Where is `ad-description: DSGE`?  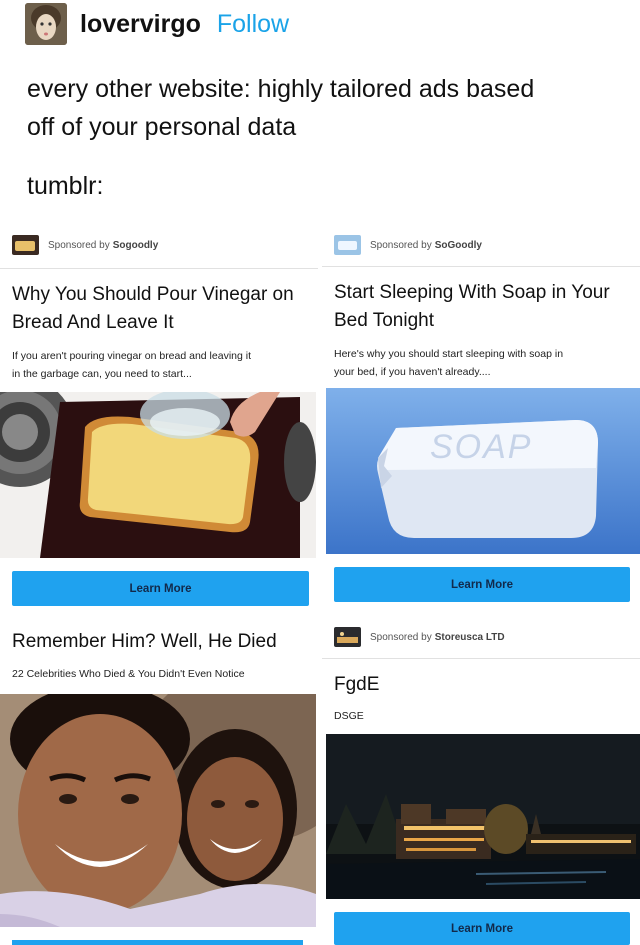
ad-description: DSGE is located at coordinates (481, 712).